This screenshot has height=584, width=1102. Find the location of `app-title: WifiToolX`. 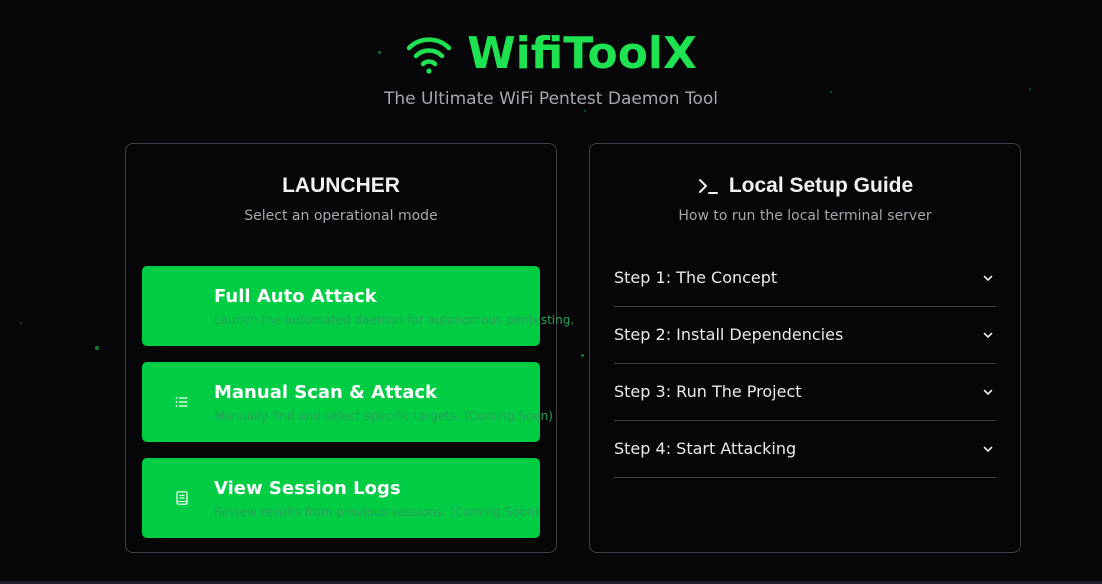

app-title: WifiToolX is located at coordinates (582, 53).